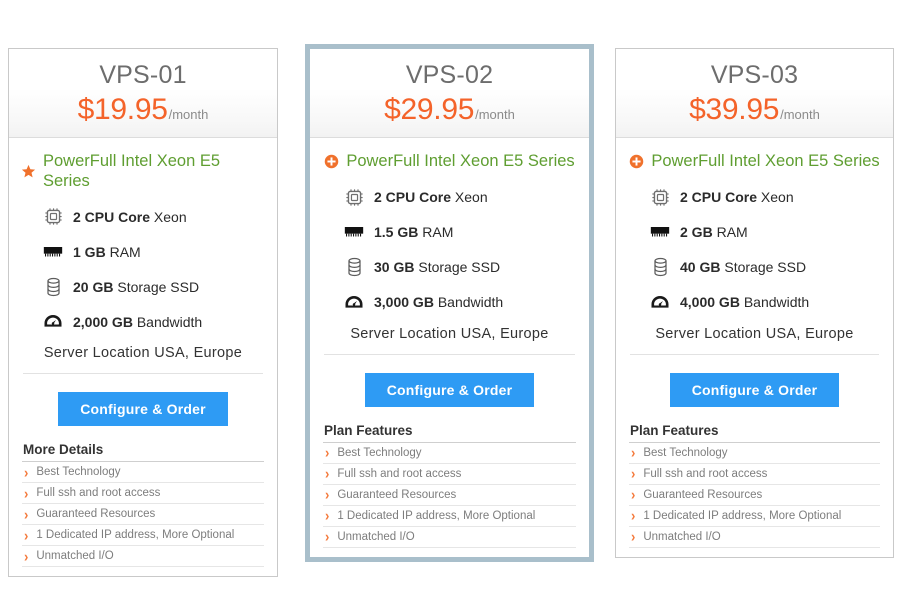  Describe the element at coordinates (754, 75) in the screenshot. I see `plan-name: VPS-03` at that location.